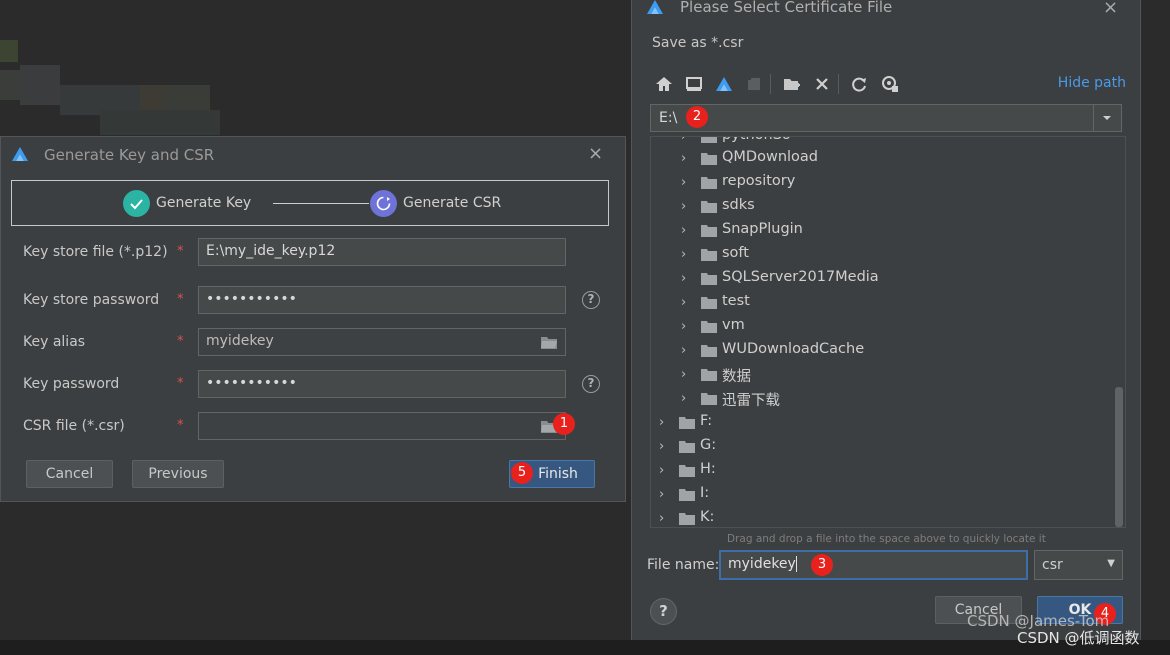  What do you see at coordinates (452, 203) in the screenshot?
I see `step-generate-csr: Generate CSR` at bounding box center [452, 203].